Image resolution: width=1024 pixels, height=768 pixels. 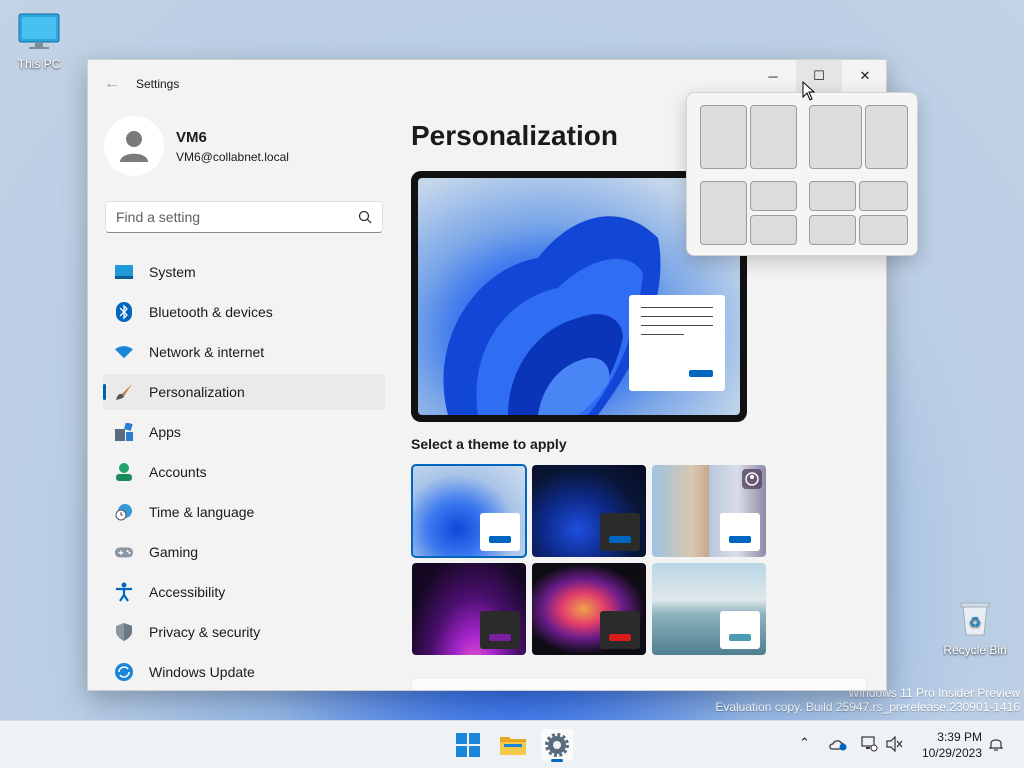 I want to click on search-input, so click(x=237, y=217).